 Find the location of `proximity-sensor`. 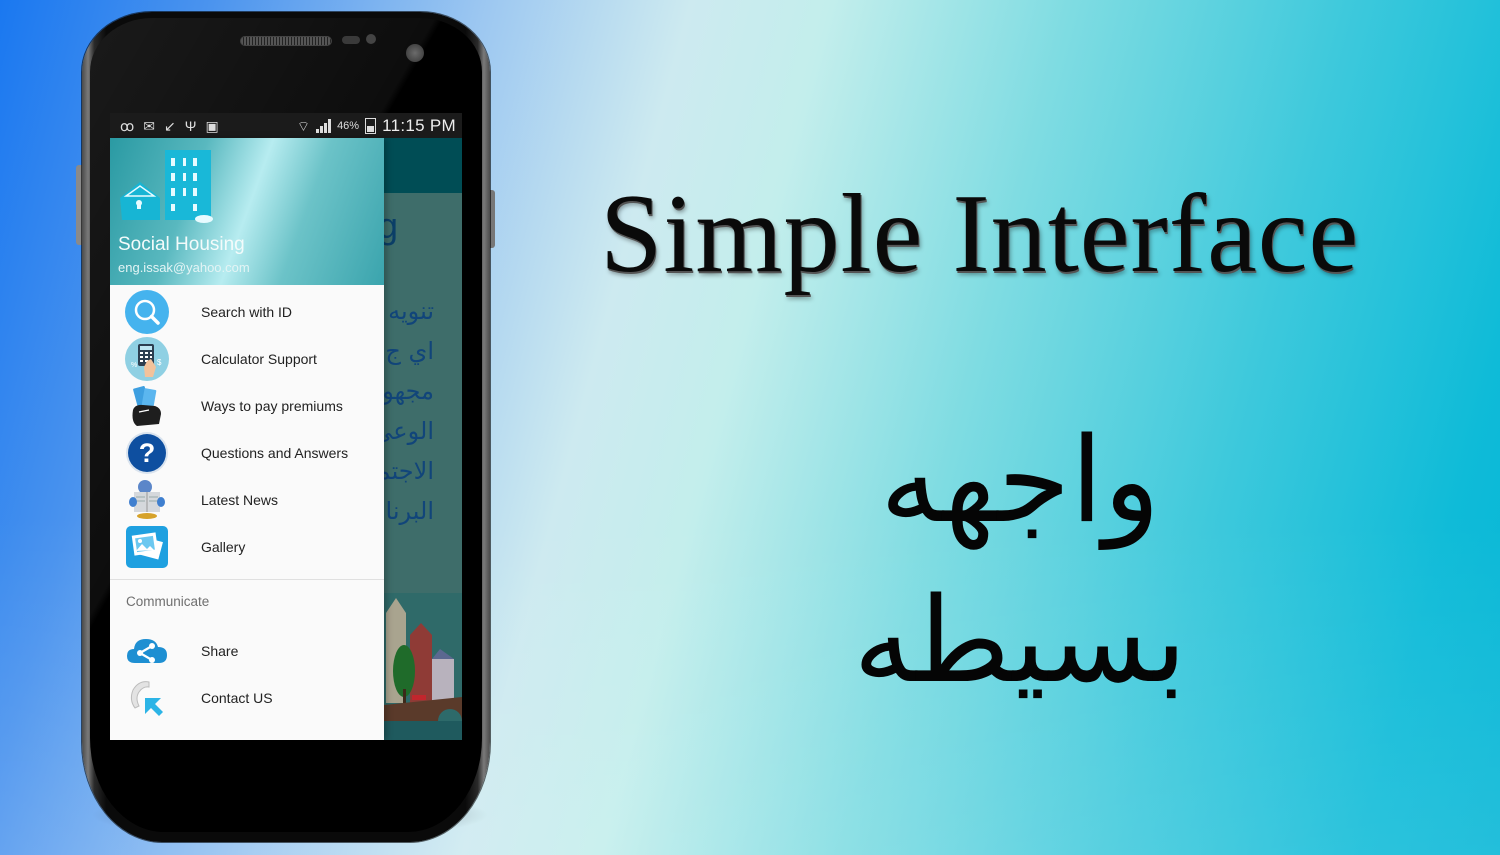

proximity-sensor is located at coordinates (351, 40).